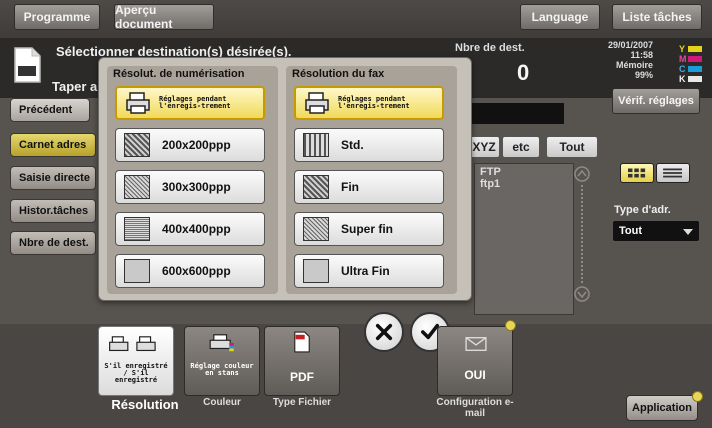 The width and height of the screenshot is (712, 428). Describe the element at coordinates (642, 55) in the screenshot. I see `status-time: 11:58` at that location.